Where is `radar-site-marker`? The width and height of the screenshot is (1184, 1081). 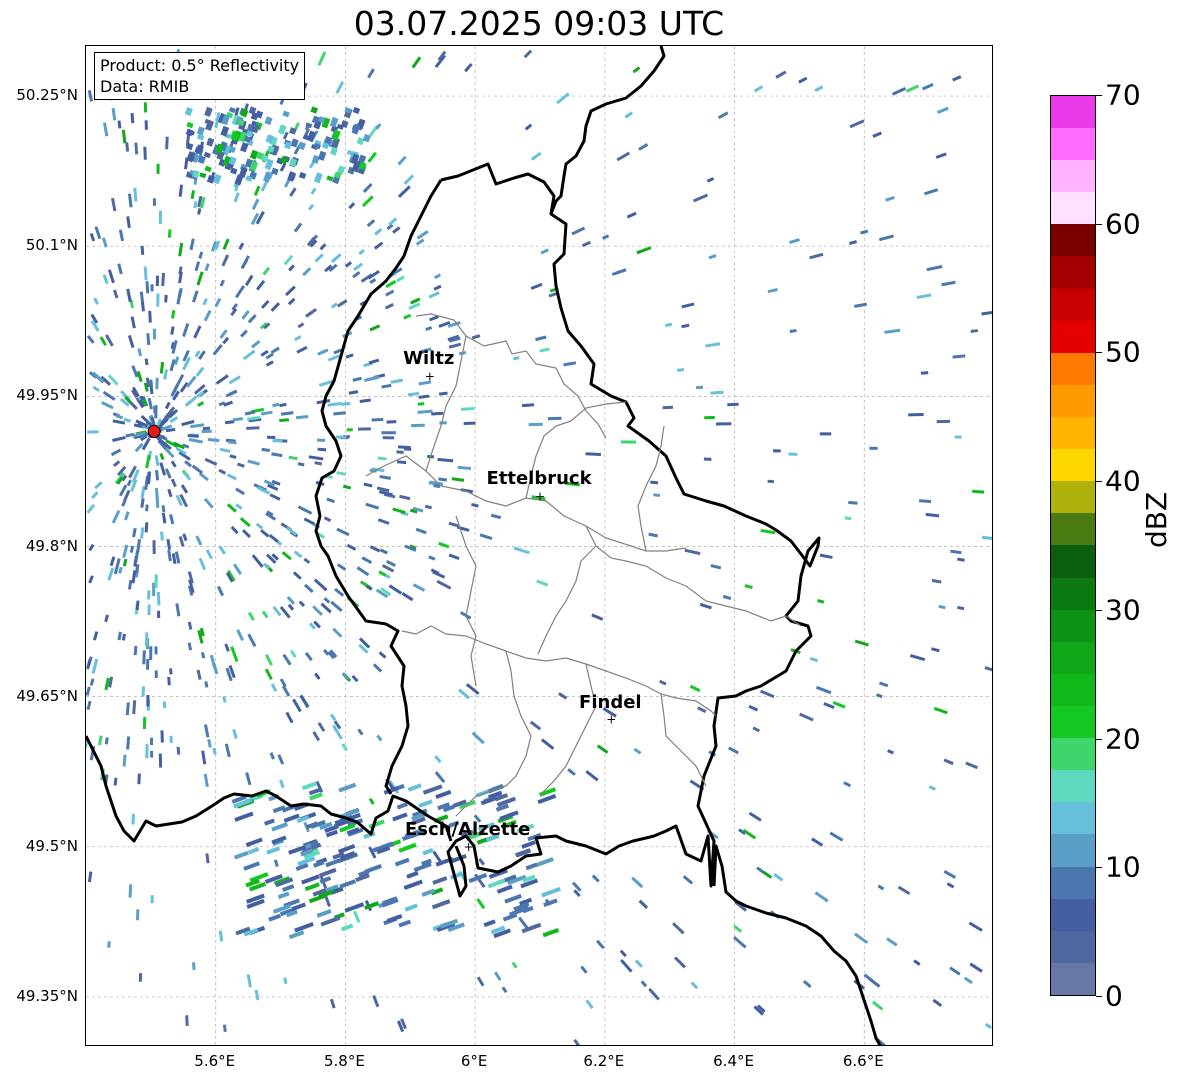
radar-site-marker is located at coordinates (154, 431).